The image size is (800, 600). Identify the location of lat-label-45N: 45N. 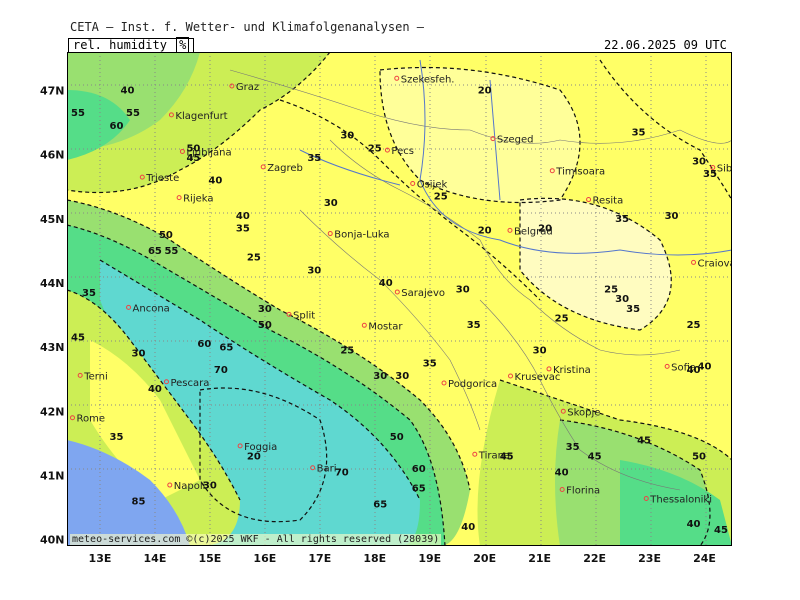
(52, 219).